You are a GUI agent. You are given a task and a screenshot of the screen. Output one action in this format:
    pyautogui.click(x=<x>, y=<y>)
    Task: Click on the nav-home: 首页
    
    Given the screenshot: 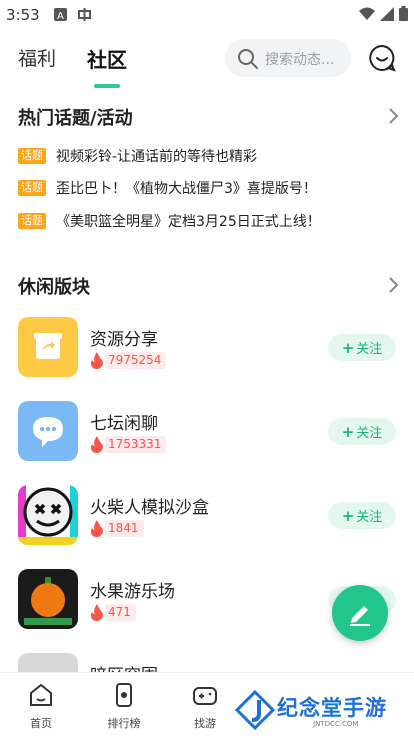 What is the action you would take?
    pyautogui.click(x=41, y=706)
    